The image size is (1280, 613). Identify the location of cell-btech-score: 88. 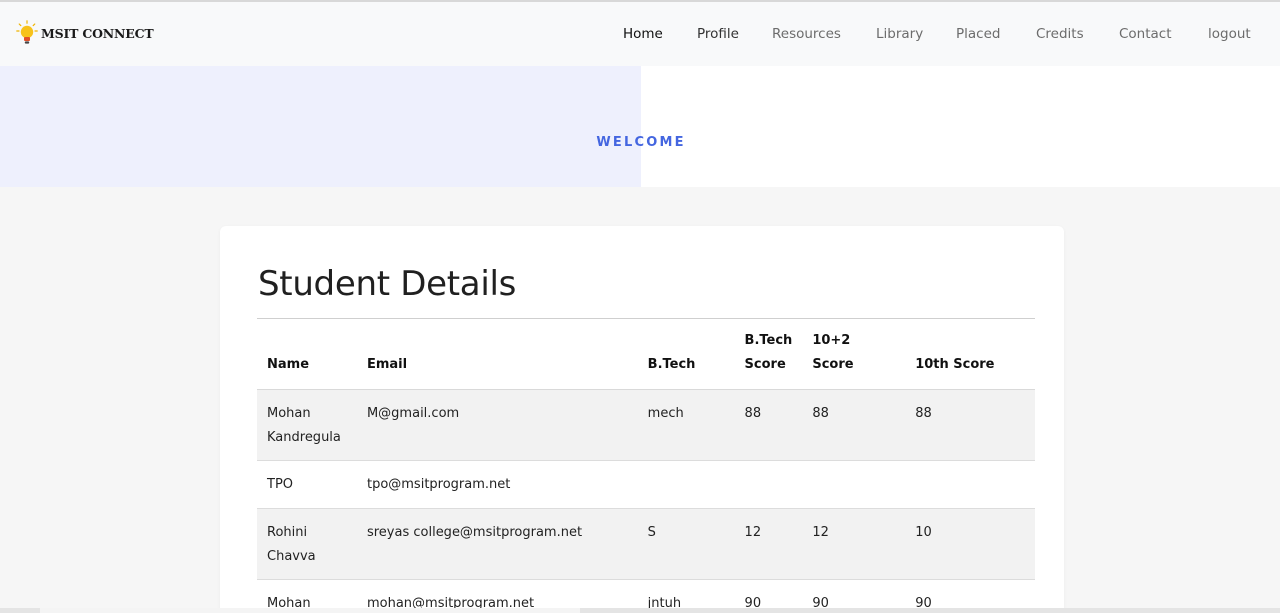
(768, 425).